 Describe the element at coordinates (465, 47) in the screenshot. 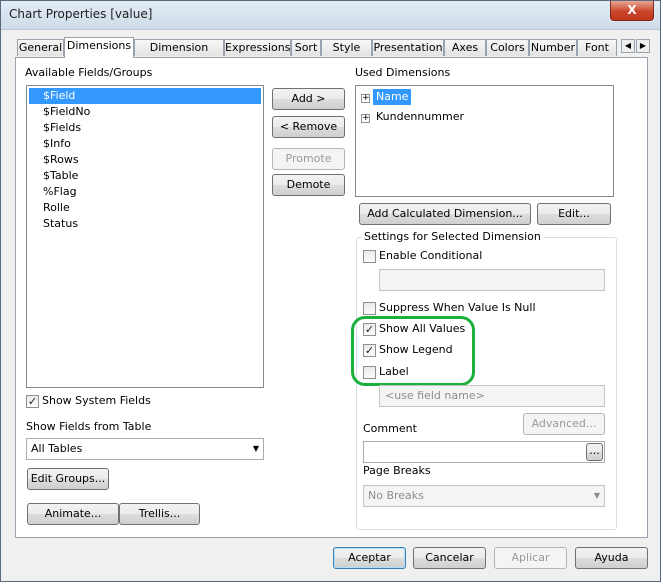

I see `tab-axes: Axes` at that location.